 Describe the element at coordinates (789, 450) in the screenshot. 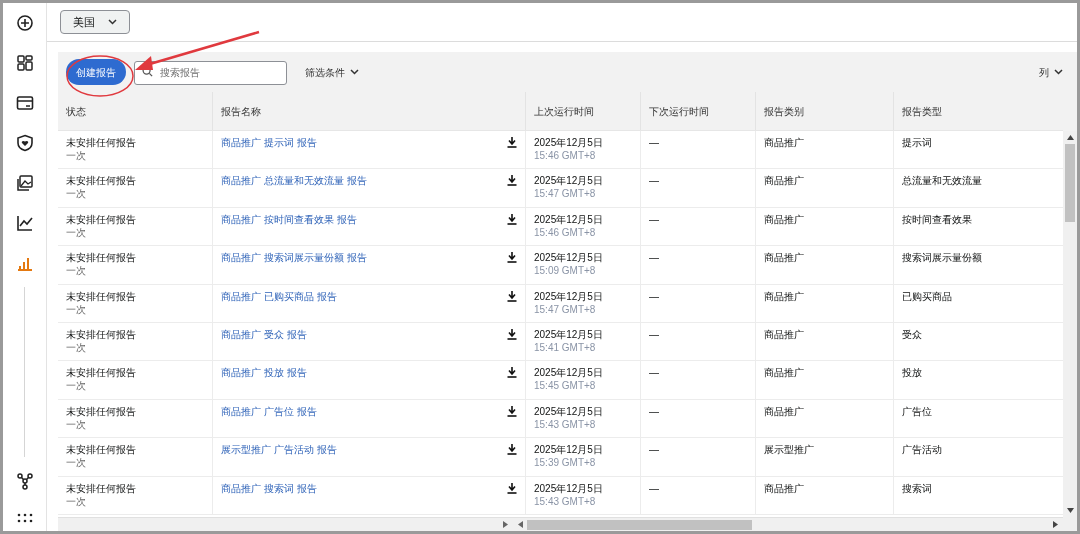

I see `table-cell-text: 展示型推广` at that location.